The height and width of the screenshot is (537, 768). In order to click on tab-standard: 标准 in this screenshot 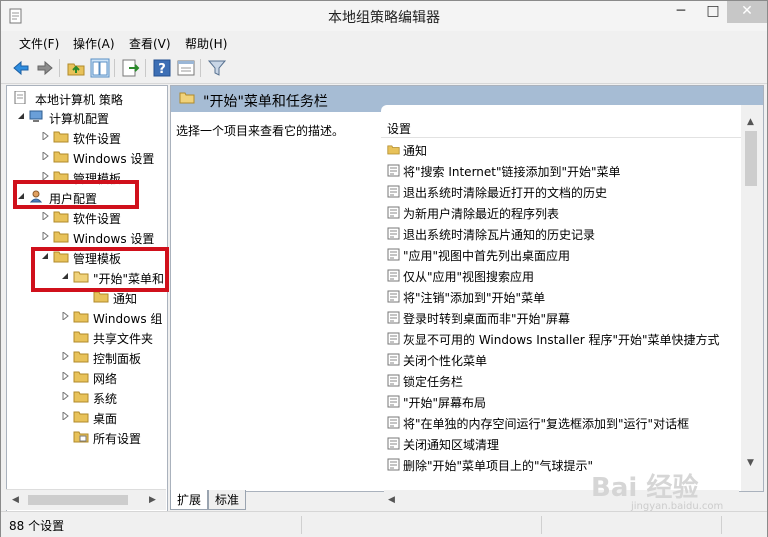, I will do `click(227, 500)`.